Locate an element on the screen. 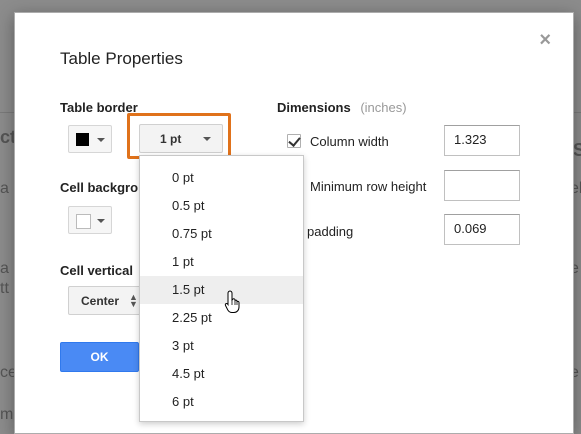 The width and height of the screenshot is (581, 434). menu-item-4-5pt: 4.5 pt is located at coordinates (221, 374).